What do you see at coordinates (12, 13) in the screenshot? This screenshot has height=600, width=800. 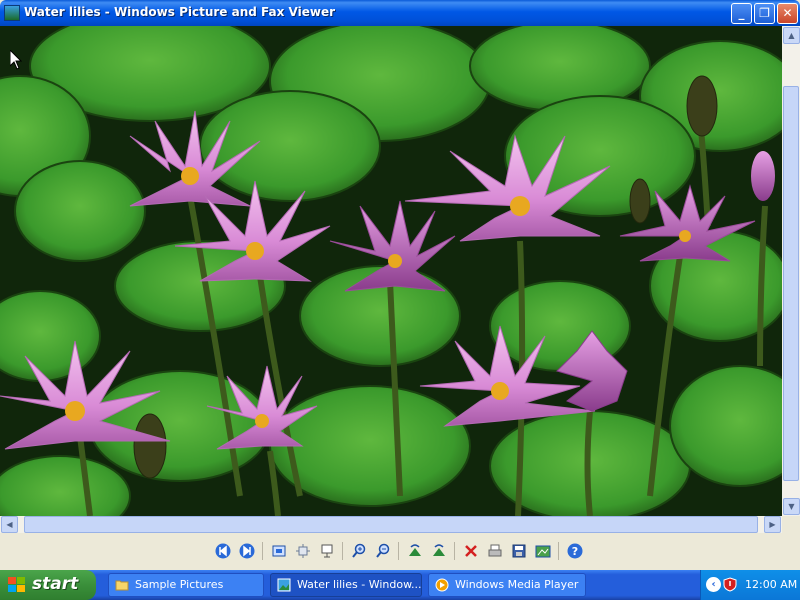 I see `picture-viewer-app-icon` at bounding box center [12, 13].